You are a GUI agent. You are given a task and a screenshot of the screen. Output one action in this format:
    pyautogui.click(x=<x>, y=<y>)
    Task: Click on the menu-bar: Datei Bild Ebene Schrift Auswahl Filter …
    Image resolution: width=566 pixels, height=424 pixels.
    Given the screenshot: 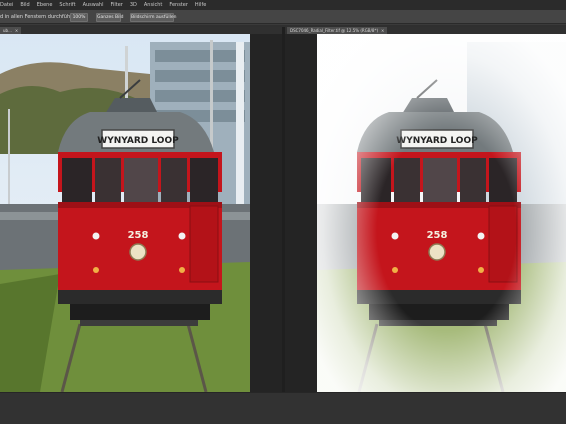 What is the action you would take?
    pyautogui.click(x=283, y=5)
    